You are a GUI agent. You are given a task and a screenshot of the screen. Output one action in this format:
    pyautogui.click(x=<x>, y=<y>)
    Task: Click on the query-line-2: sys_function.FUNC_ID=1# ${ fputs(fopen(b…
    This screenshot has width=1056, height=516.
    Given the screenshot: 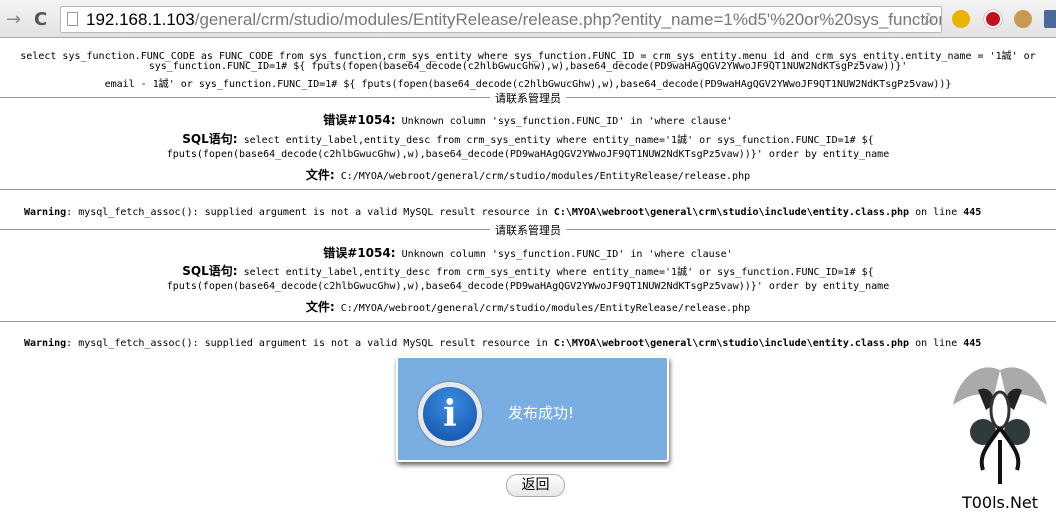 What is the action you would take?
    pyautogui.click(x=528, y=66)
    